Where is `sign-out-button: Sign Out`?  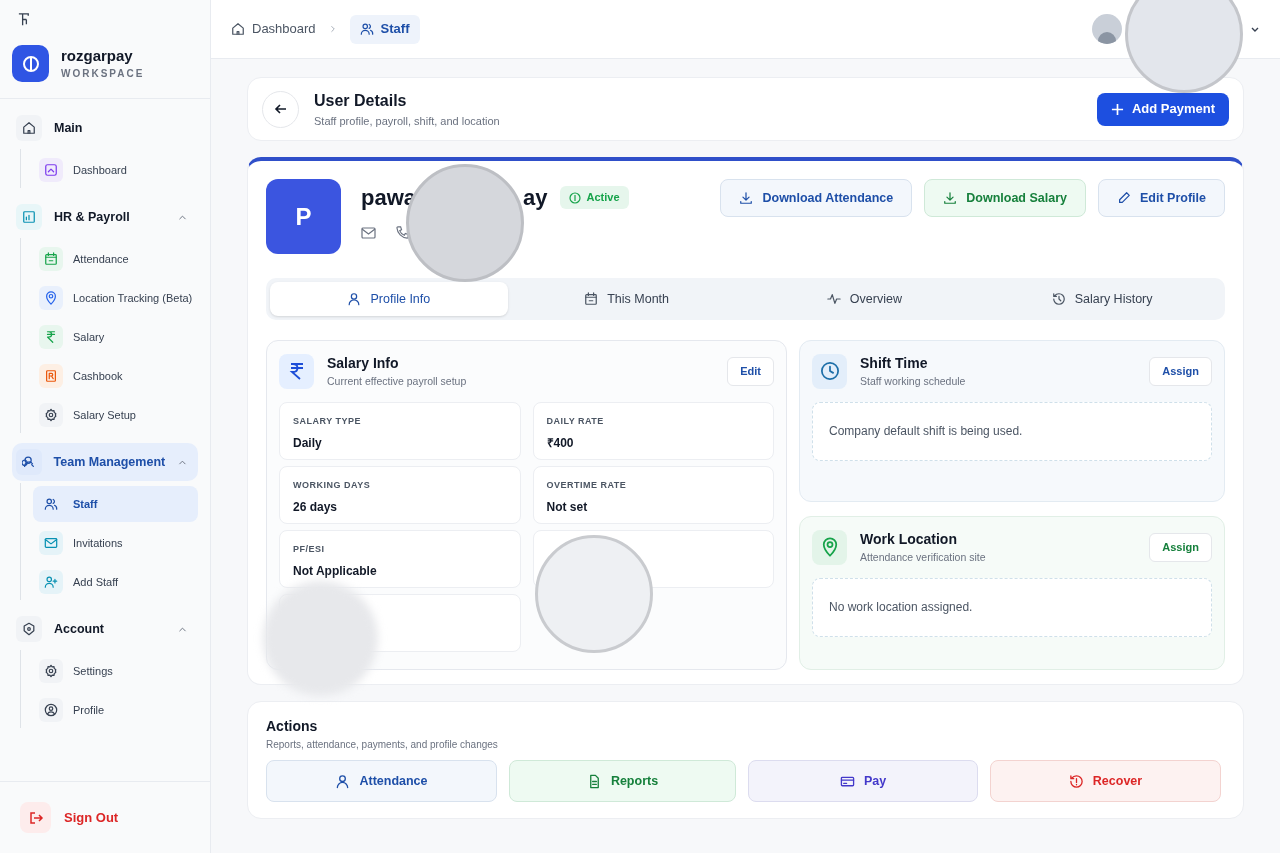 sign-out-button: Sign Out is located at coordinates (69, 817).